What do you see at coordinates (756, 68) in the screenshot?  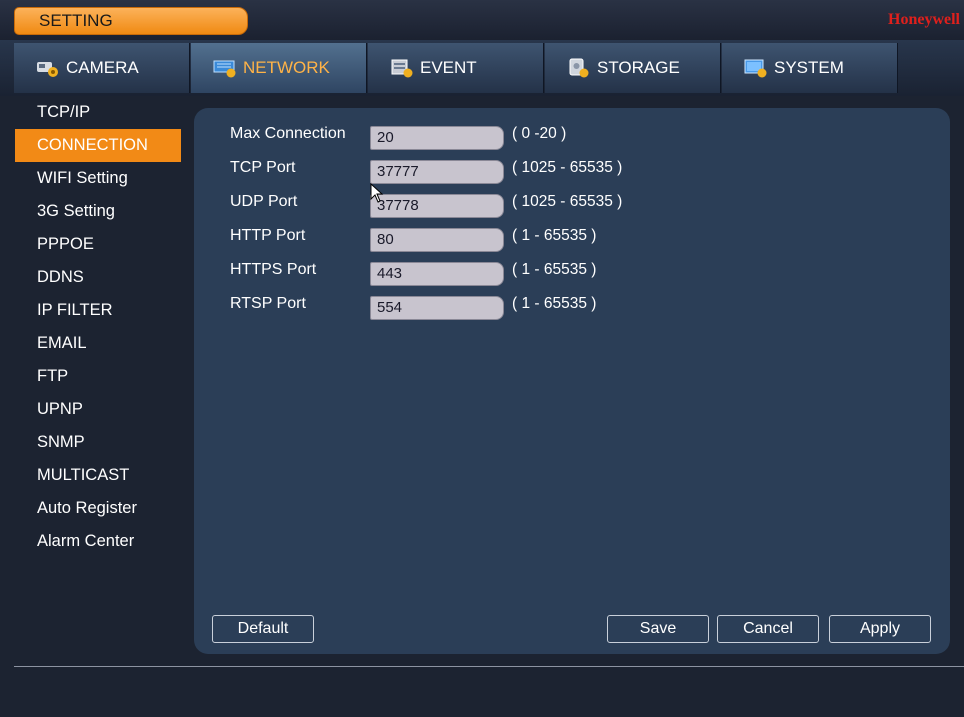 I see `system-settings-icon` at bounding box center [756, 68].